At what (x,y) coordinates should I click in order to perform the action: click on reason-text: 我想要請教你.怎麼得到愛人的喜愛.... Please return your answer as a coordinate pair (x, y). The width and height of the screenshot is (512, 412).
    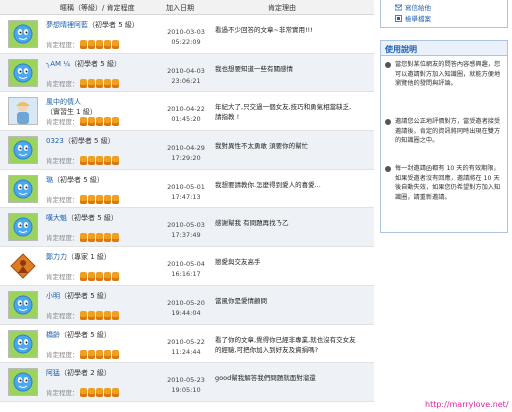
    Looking at the image, I should click on (268, 184).